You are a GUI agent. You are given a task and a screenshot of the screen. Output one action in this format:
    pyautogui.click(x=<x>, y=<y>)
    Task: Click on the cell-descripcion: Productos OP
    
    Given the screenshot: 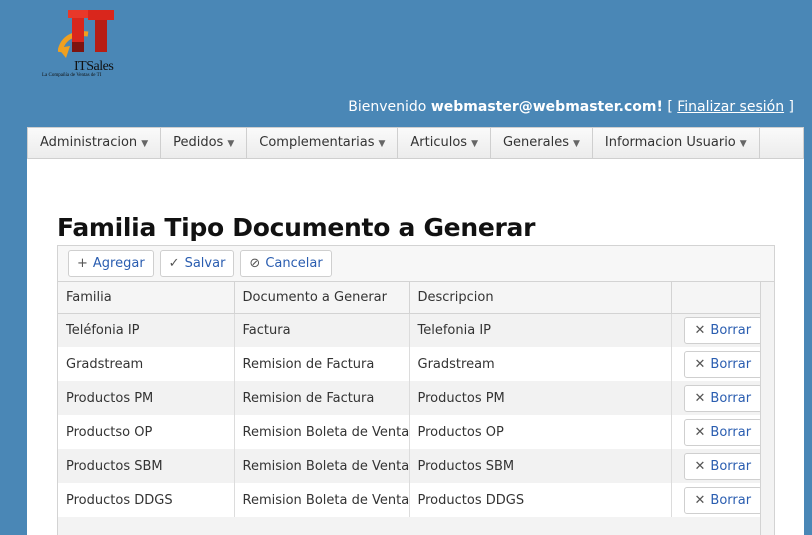 What is the action you would take?
    pyautogui.click(x=540, y=432)
    